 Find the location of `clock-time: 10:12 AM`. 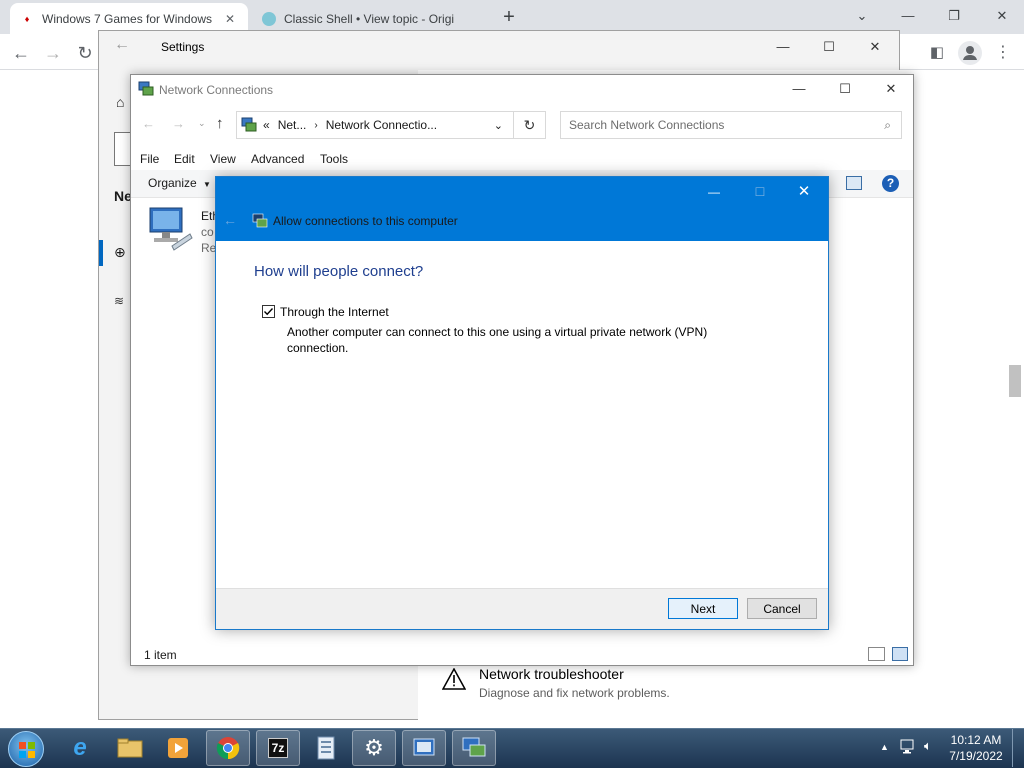

clock-time: 10:12 AM is located at coordinates (976, 740).